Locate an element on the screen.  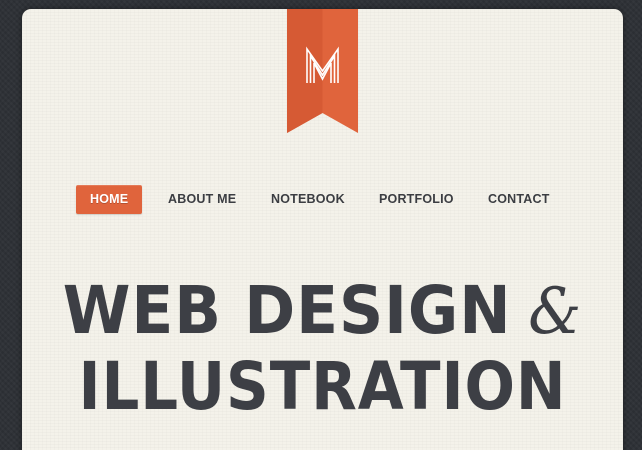
logo-ribbon is located at coordinates (322, 71).